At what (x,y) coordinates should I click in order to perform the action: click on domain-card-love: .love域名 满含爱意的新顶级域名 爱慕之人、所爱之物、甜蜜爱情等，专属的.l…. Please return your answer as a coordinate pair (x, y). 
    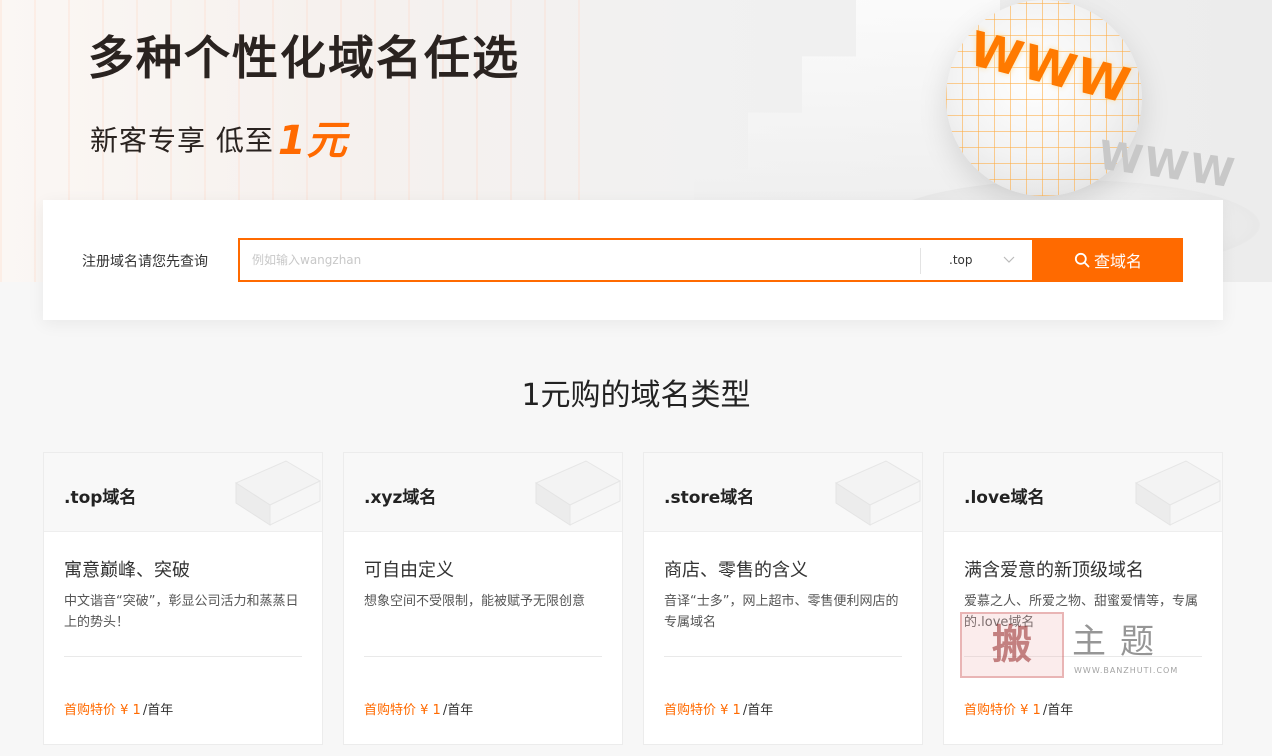
    Looking at the image, I should click on (1083, 598).